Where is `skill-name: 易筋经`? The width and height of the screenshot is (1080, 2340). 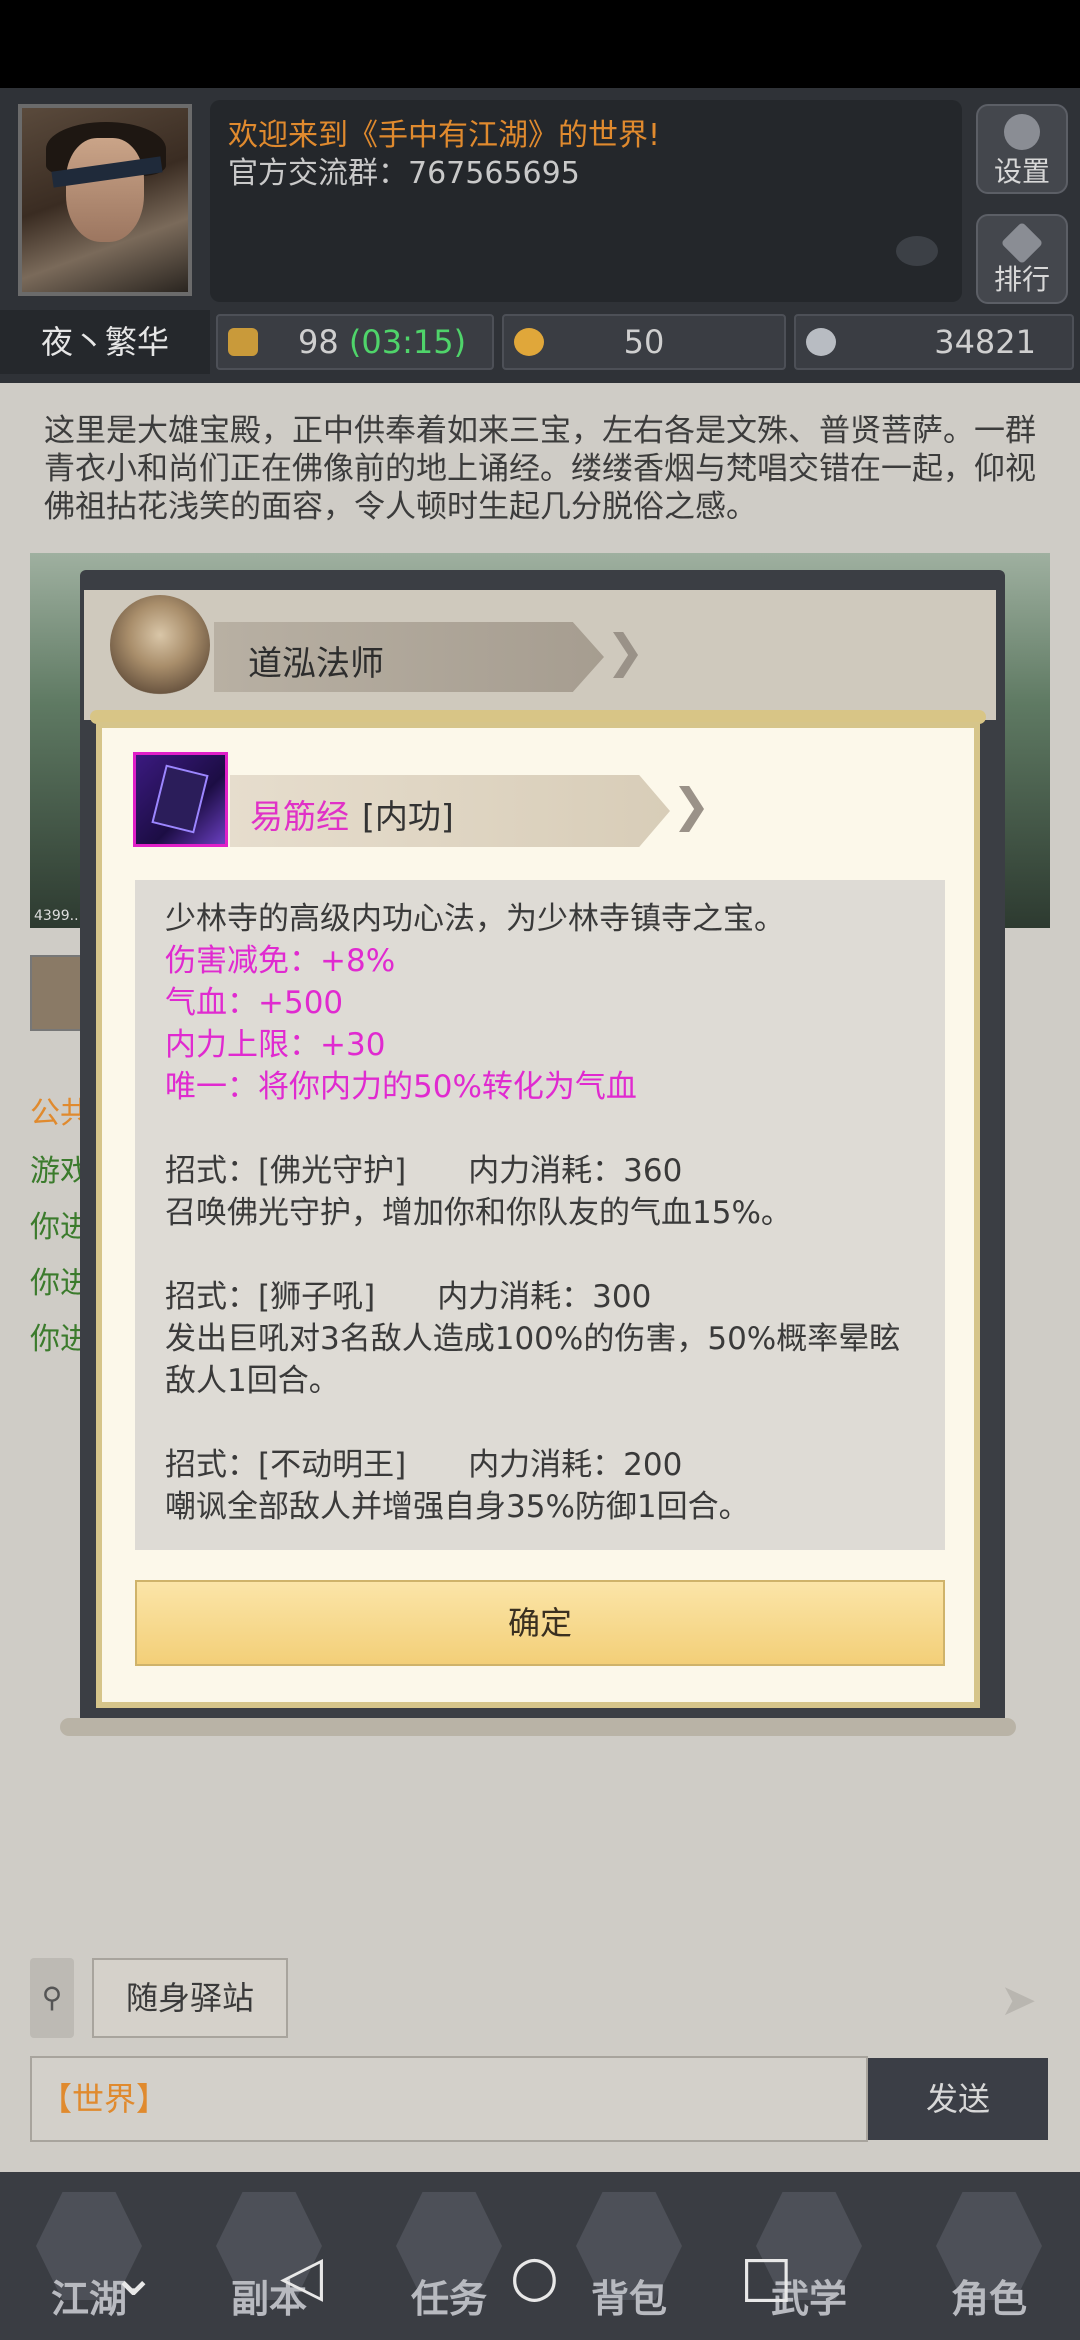
skill-name: 易筋经 is located at coordinates (299, 816).